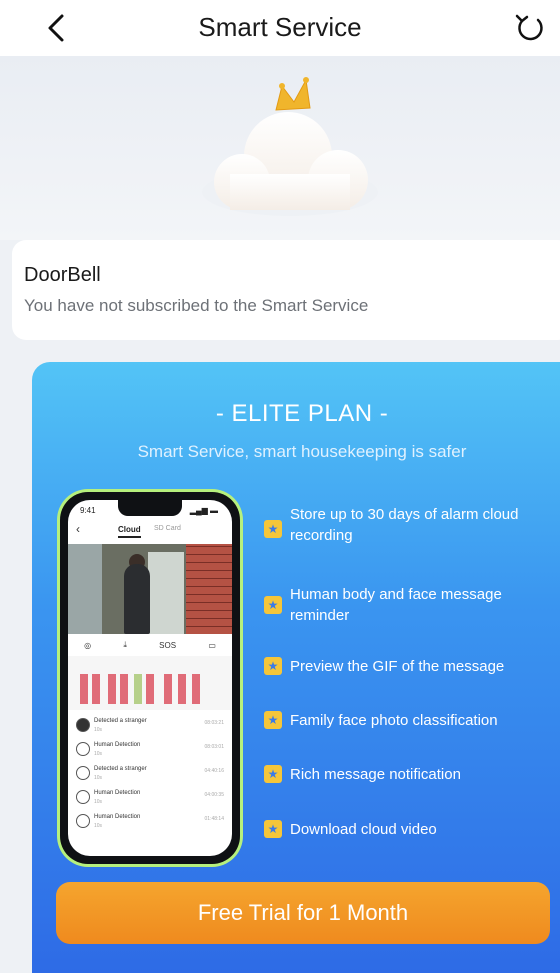 This screenshot has width=560, height=973. I want to click on list-item: Detected a stranger 10s 08:03:21, so click(150, 726).